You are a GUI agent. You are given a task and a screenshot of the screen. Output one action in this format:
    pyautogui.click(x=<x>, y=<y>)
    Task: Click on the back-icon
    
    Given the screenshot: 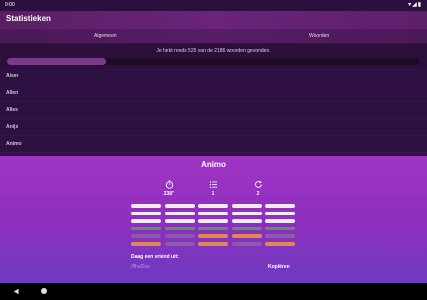 What is the action you would take?
    pyautogui.click(x=16, y=291)
    